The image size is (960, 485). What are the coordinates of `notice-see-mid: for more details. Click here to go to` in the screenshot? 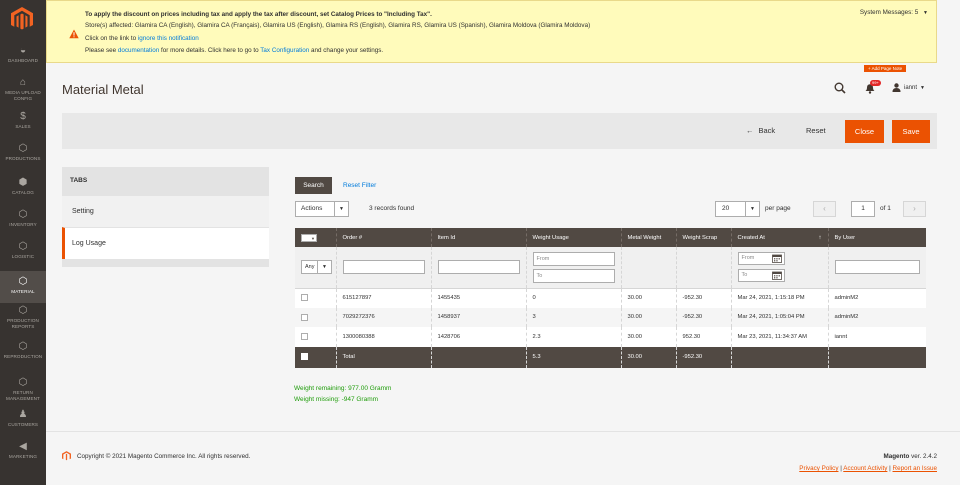 It's located at (209, 50).